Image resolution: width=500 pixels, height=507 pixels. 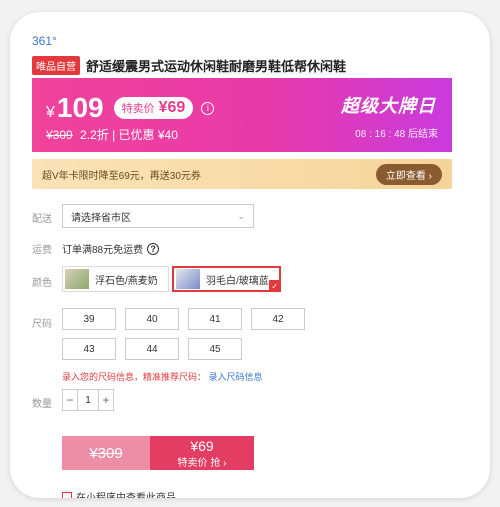 I want to click on shipping-info: 订单满88元免运费 ?, so click(x=111, y=248).